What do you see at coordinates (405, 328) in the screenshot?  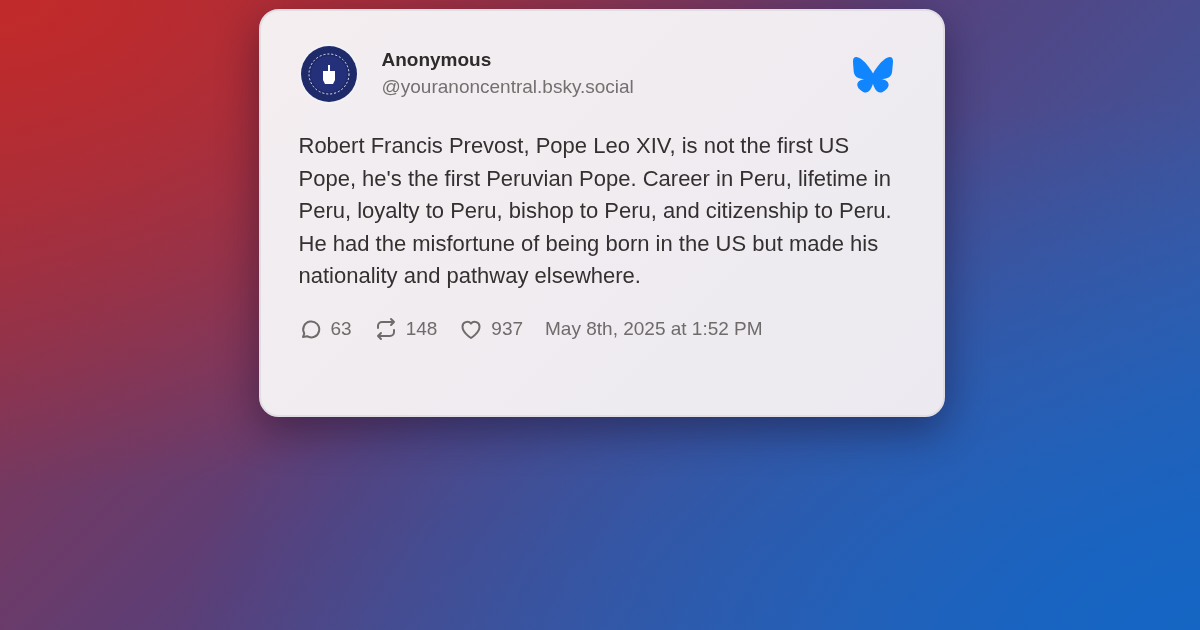 I see `repost-button: 148` at bounding box center [405, 328].